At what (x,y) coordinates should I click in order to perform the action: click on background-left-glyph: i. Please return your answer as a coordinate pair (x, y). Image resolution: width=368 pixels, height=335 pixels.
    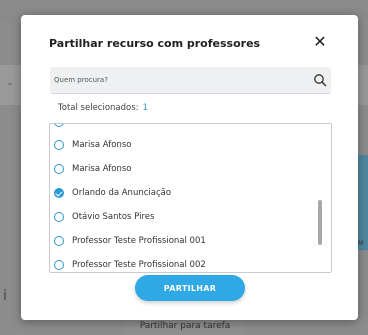
    Looking at the image, I should click on (5, 296).